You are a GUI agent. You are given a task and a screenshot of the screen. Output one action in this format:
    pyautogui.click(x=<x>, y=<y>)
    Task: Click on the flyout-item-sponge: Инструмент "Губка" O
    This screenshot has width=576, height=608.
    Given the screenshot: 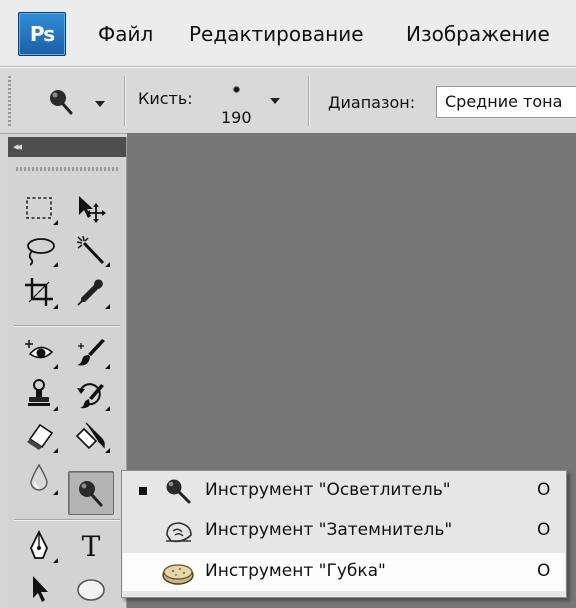 What is the action you would take?
    pyautogui.click(x=344, y=572)
    